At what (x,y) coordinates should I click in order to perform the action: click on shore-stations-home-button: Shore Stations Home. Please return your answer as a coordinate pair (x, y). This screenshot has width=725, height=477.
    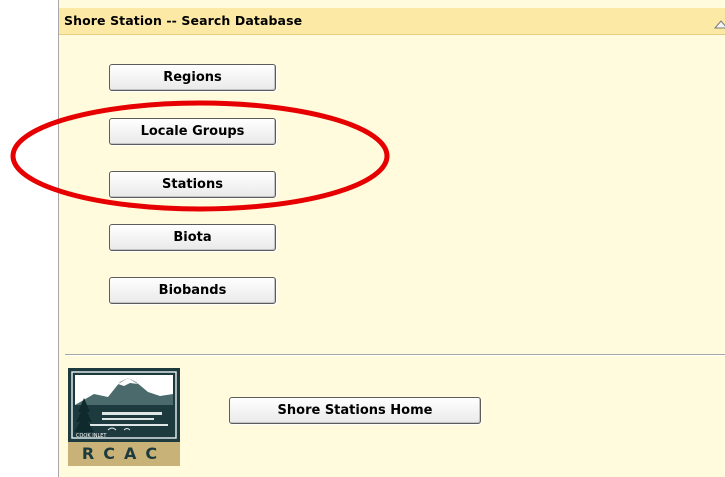
    Looking at the image, I should click on (355, 410).